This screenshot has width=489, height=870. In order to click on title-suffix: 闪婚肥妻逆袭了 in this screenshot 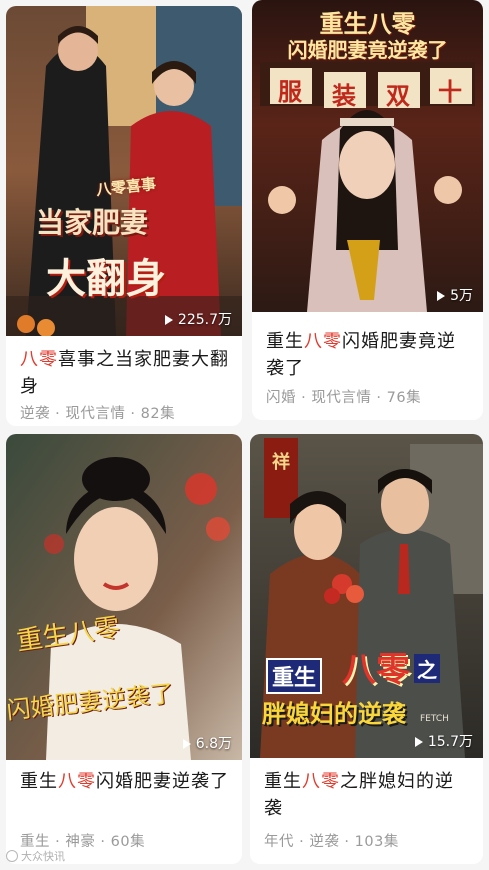, I will do `click(162, 781)`.